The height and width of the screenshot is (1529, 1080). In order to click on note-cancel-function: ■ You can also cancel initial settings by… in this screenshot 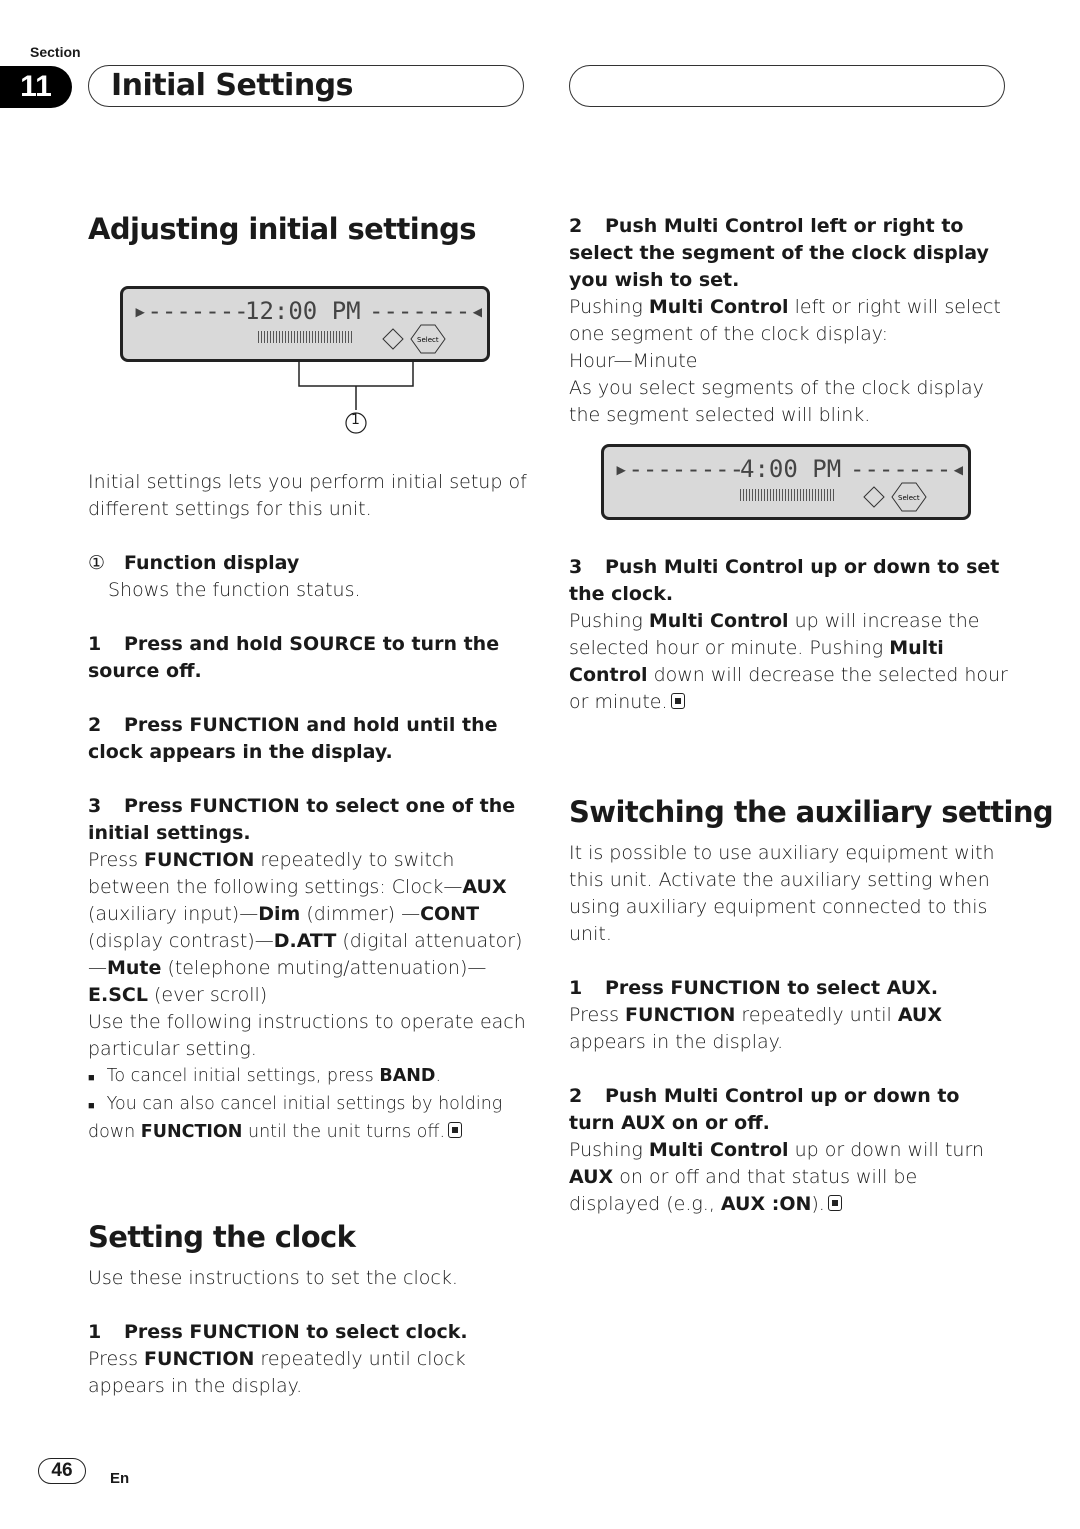, I will do `click(295, 1118)`.